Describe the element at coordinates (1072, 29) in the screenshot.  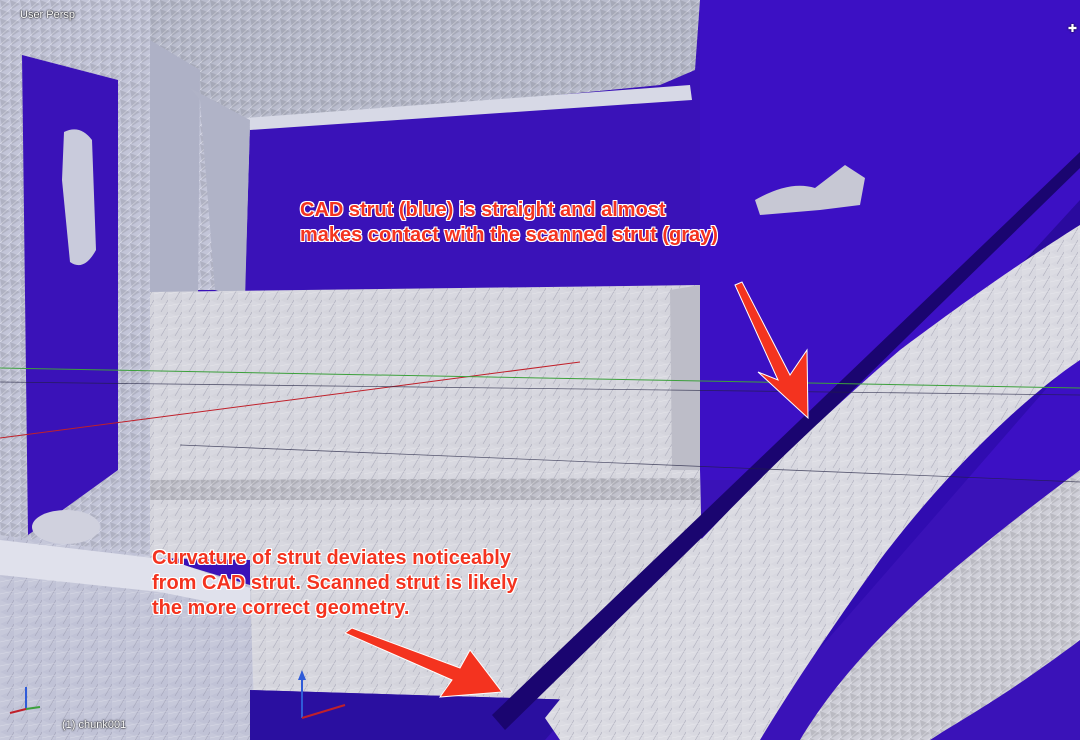
I see `split-area-widget-icon: ✚` at that location.